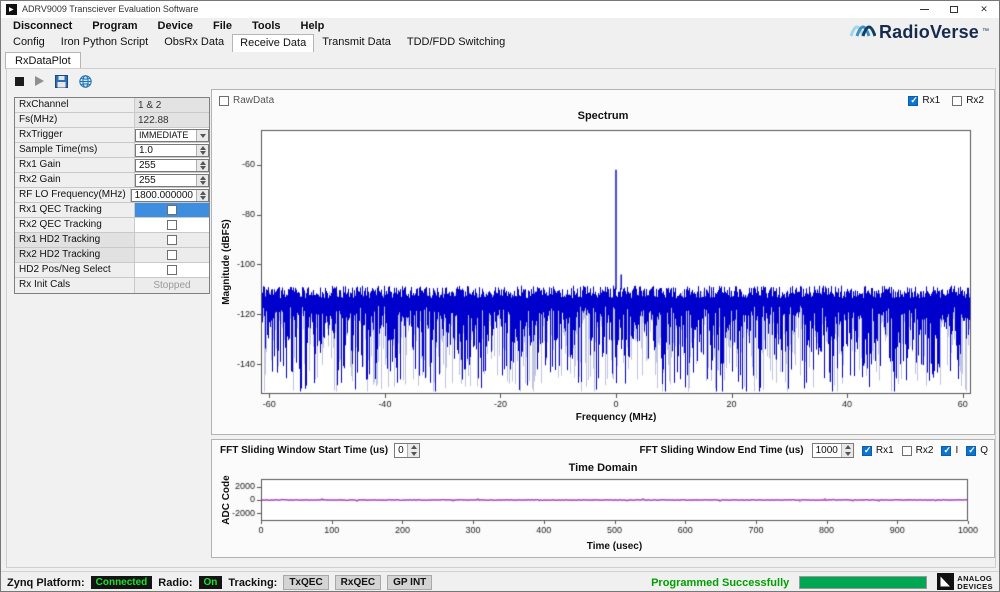 The width and height of the screenshot is (1000, 592). Describe the element at coordinates (919, 29) in the screenshot. I see `radioverse-logo: RadioVerse ™` at that location.